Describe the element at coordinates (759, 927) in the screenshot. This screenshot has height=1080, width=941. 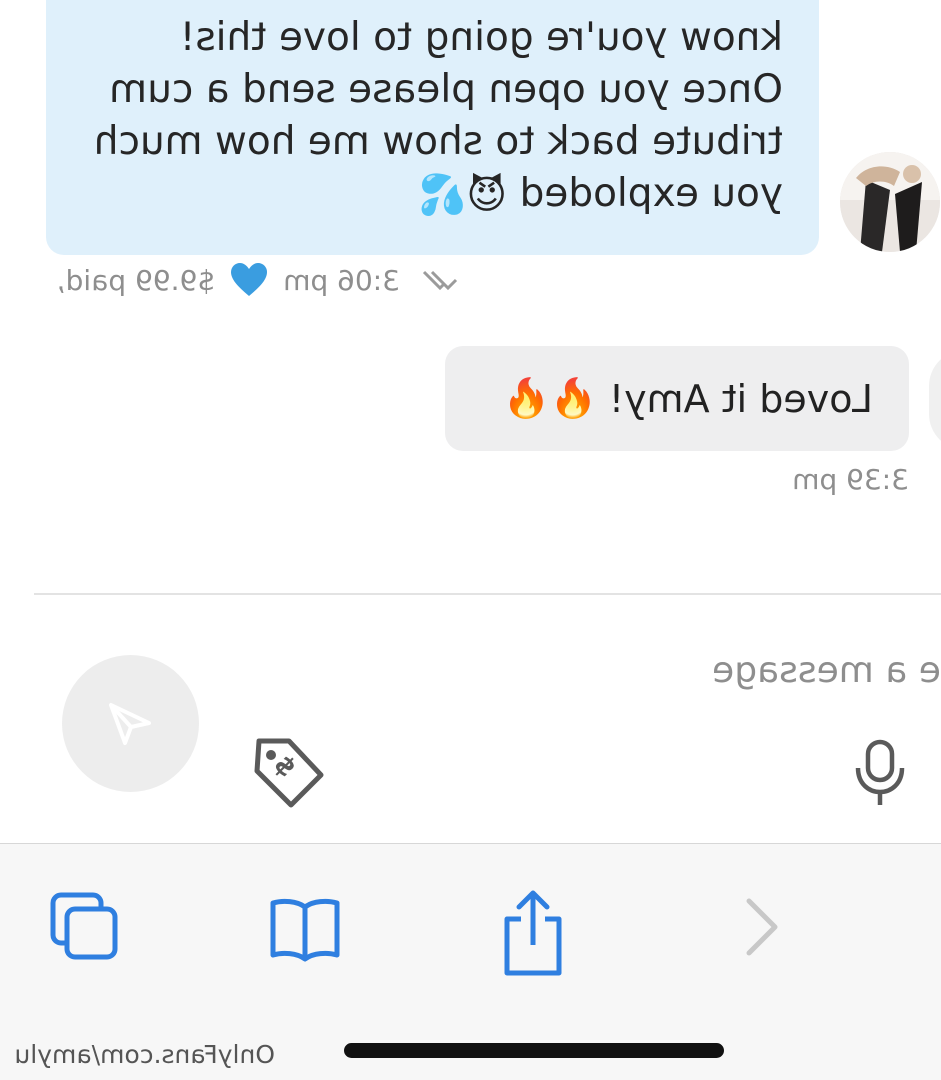
I see `back-chevron-icon` at that location.